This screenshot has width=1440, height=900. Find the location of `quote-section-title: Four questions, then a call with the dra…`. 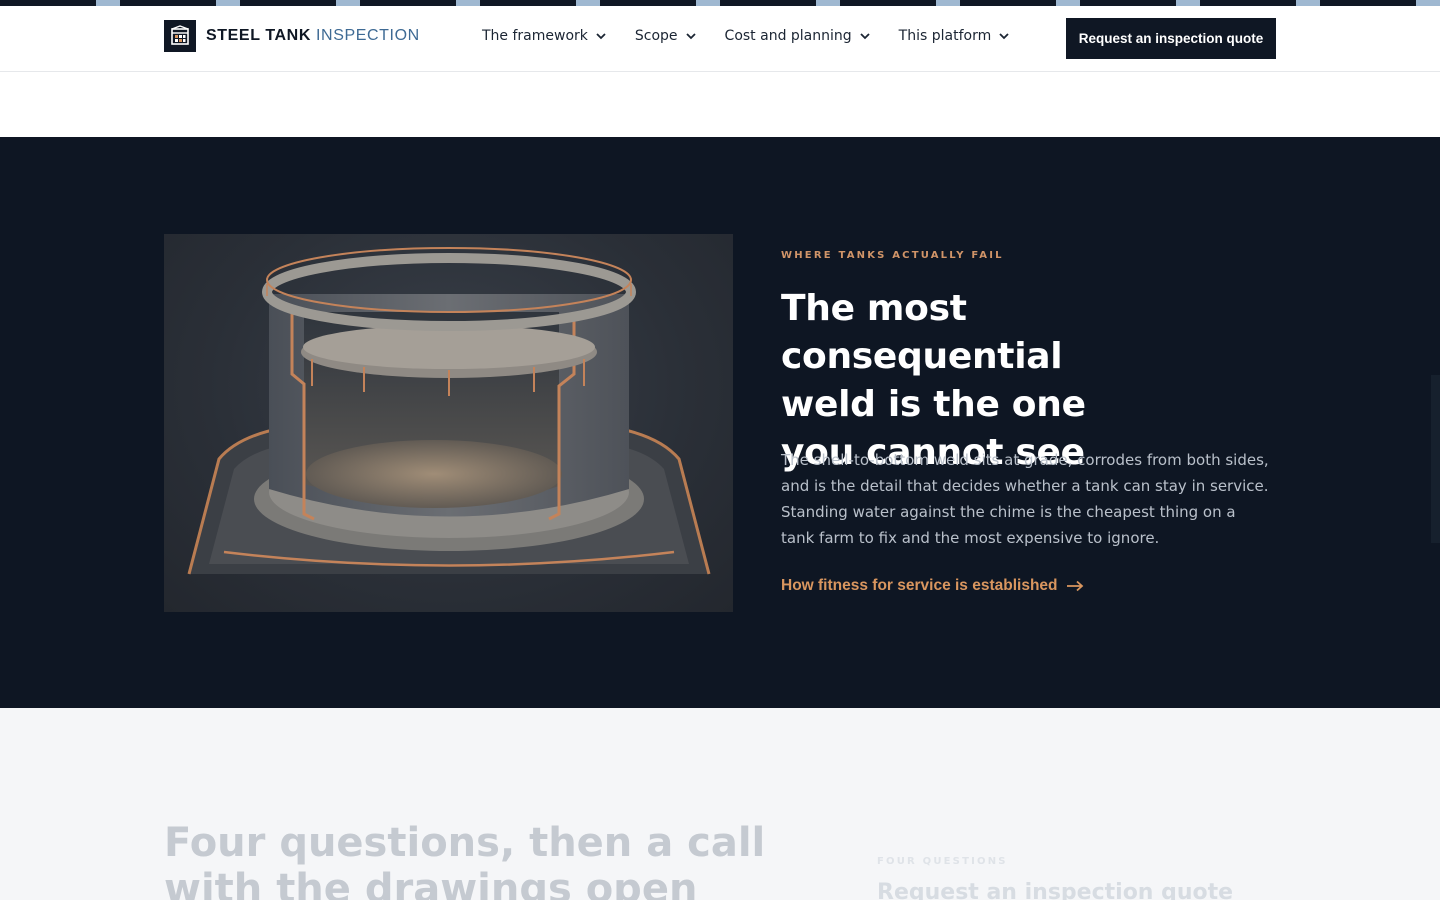

quote-section-title: Four questions, then a call with the dra… is located at coordinates (474, 860).